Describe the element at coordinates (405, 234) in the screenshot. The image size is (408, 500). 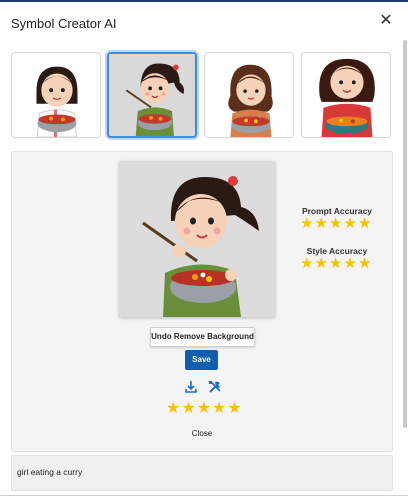
I see `scrollbar` at that location.